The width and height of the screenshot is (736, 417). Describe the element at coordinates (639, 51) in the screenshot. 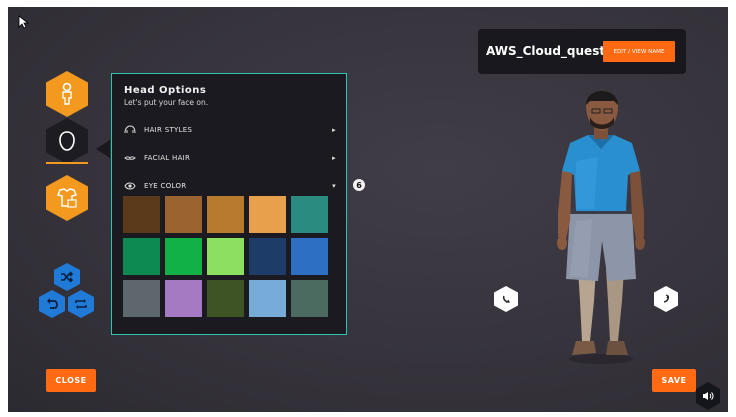

I see `edit-view-name-button: EDIT / VIEW NAME` at that location.